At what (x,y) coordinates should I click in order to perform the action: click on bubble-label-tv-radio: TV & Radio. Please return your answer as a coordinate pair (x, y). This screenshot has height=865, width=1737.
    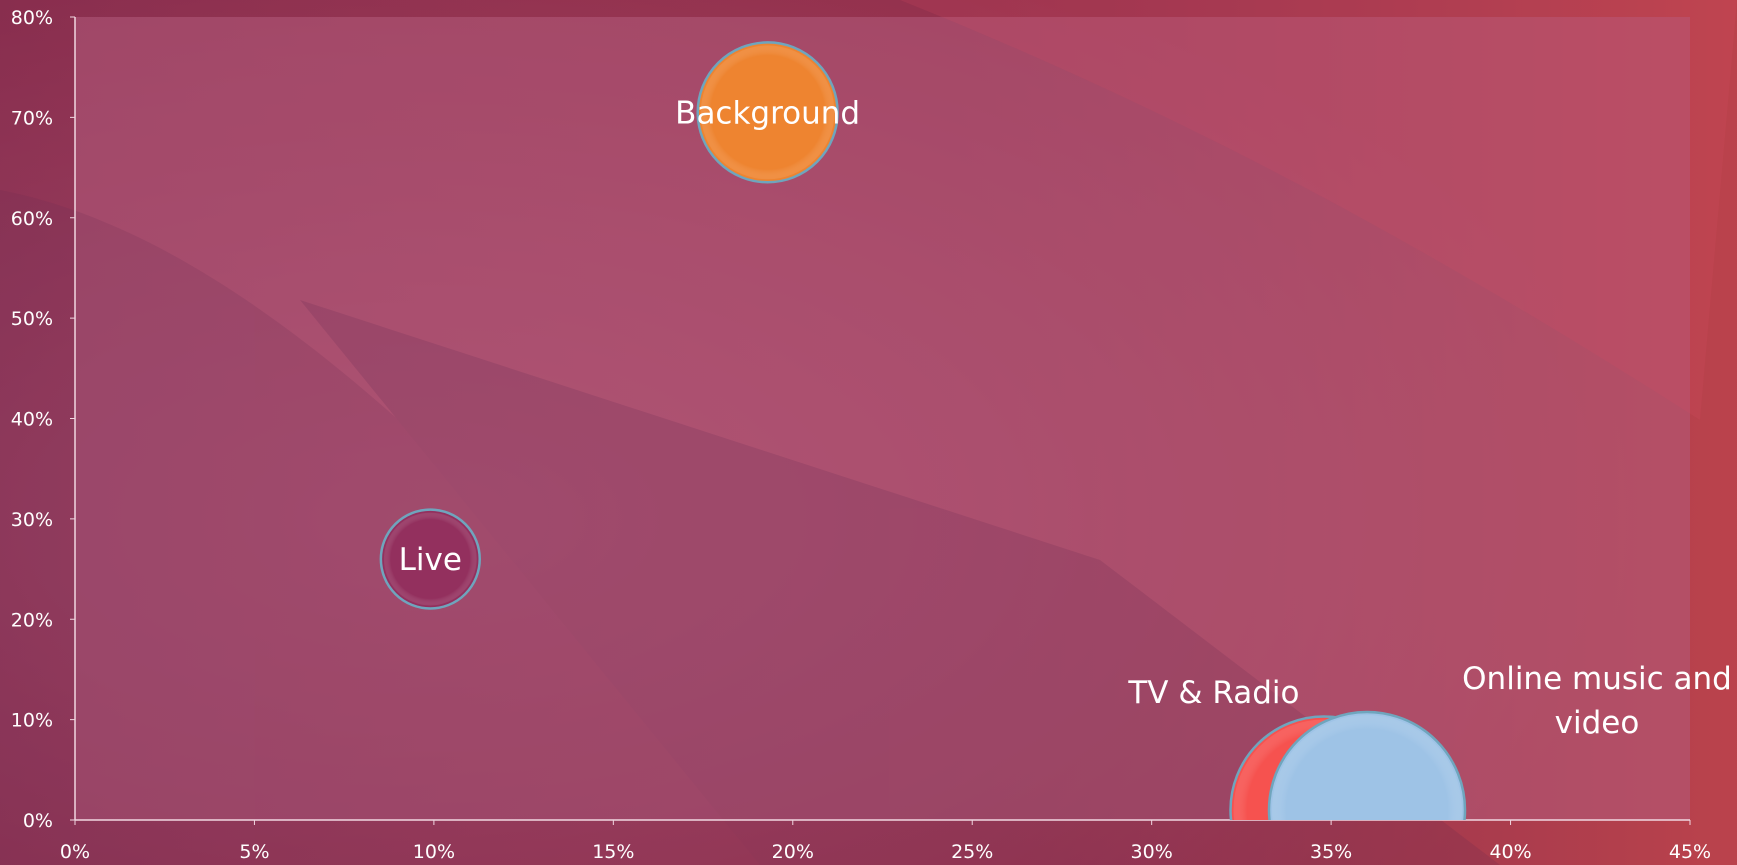
    Looking at the image, I should click on (1213, 693).